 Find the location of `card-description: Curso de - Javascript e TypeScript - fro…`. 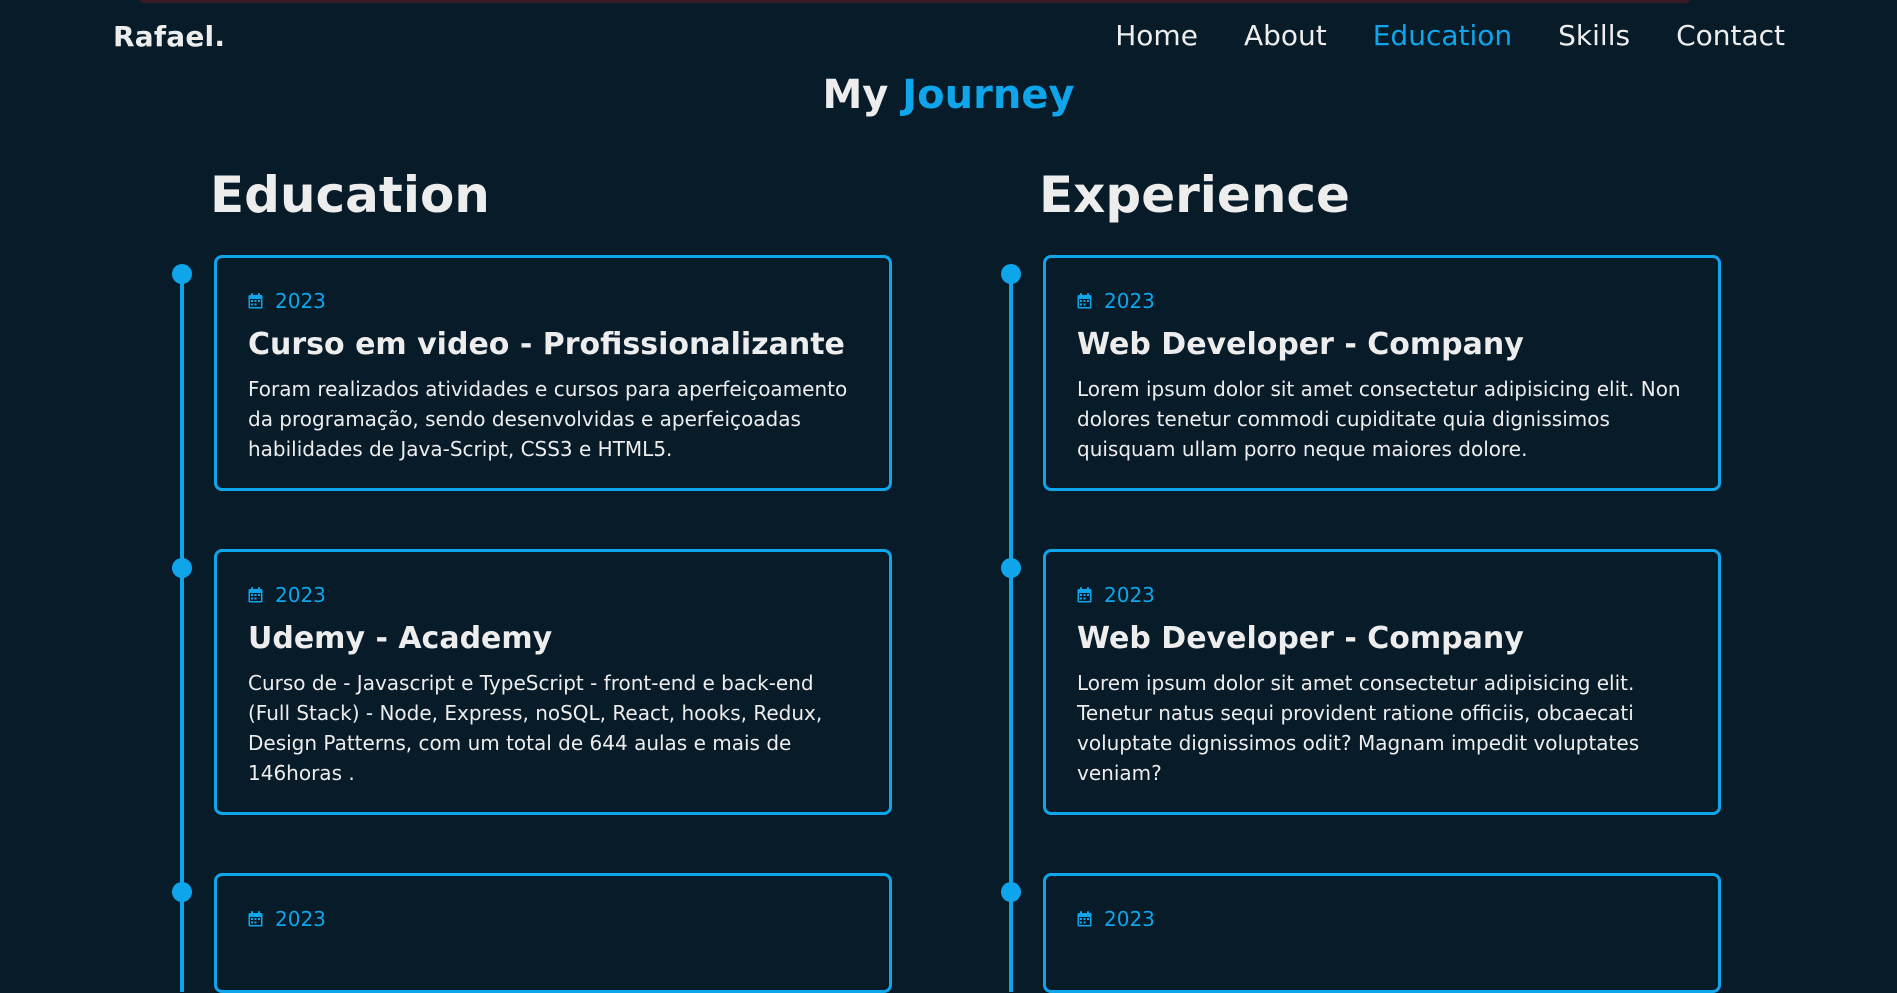

card-description: Curso de - Javascript e TypeScript - fro… is located at coordinates (535, 728).